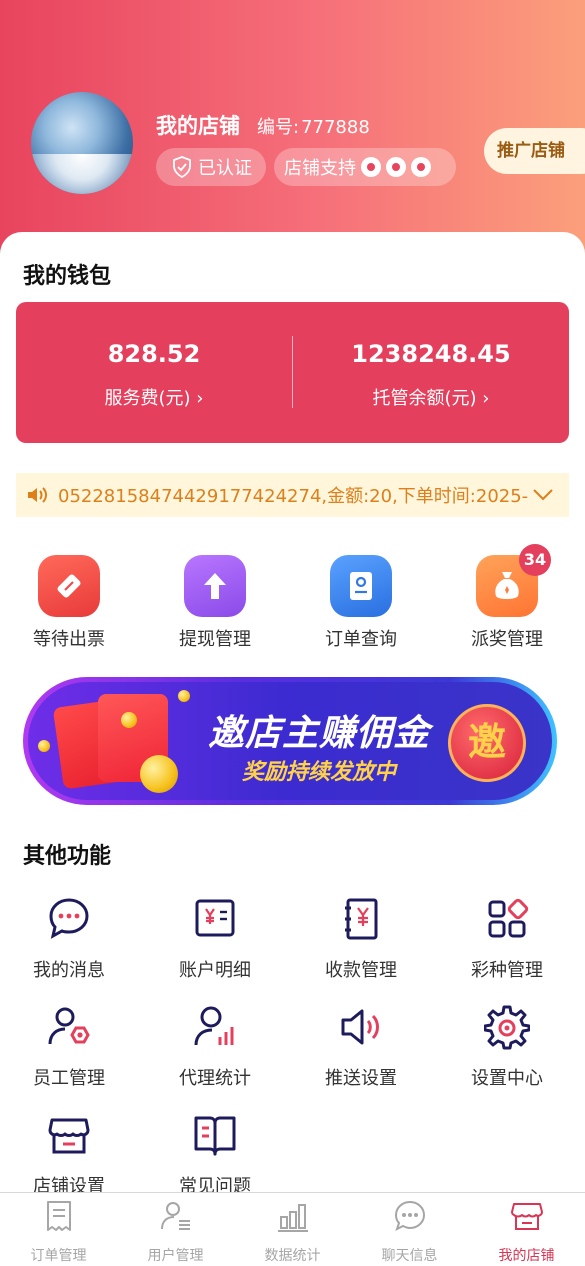 Image resolution: width=585 pixels, height=1266 pixels. I want to click on account-detail-icon, so click(215, 918).